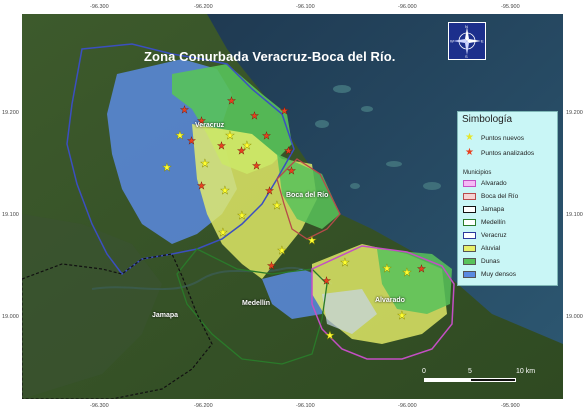 The width and height of the screenshot is (585, 414). I want to click on scale-tick-10: 10 km, so click(526, 371).